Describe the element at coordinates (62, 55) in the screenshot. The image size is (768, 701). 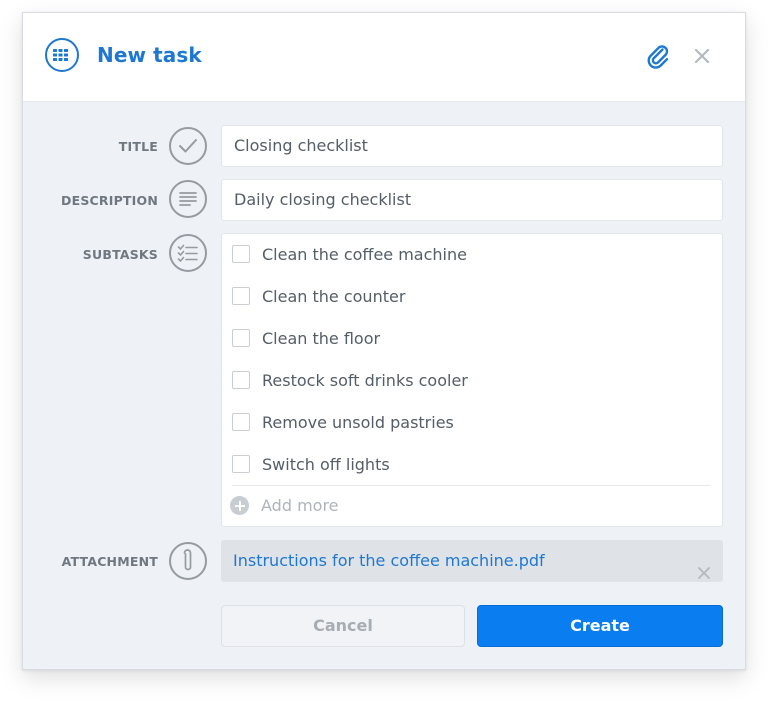
I see `task-list-icon` at that location.